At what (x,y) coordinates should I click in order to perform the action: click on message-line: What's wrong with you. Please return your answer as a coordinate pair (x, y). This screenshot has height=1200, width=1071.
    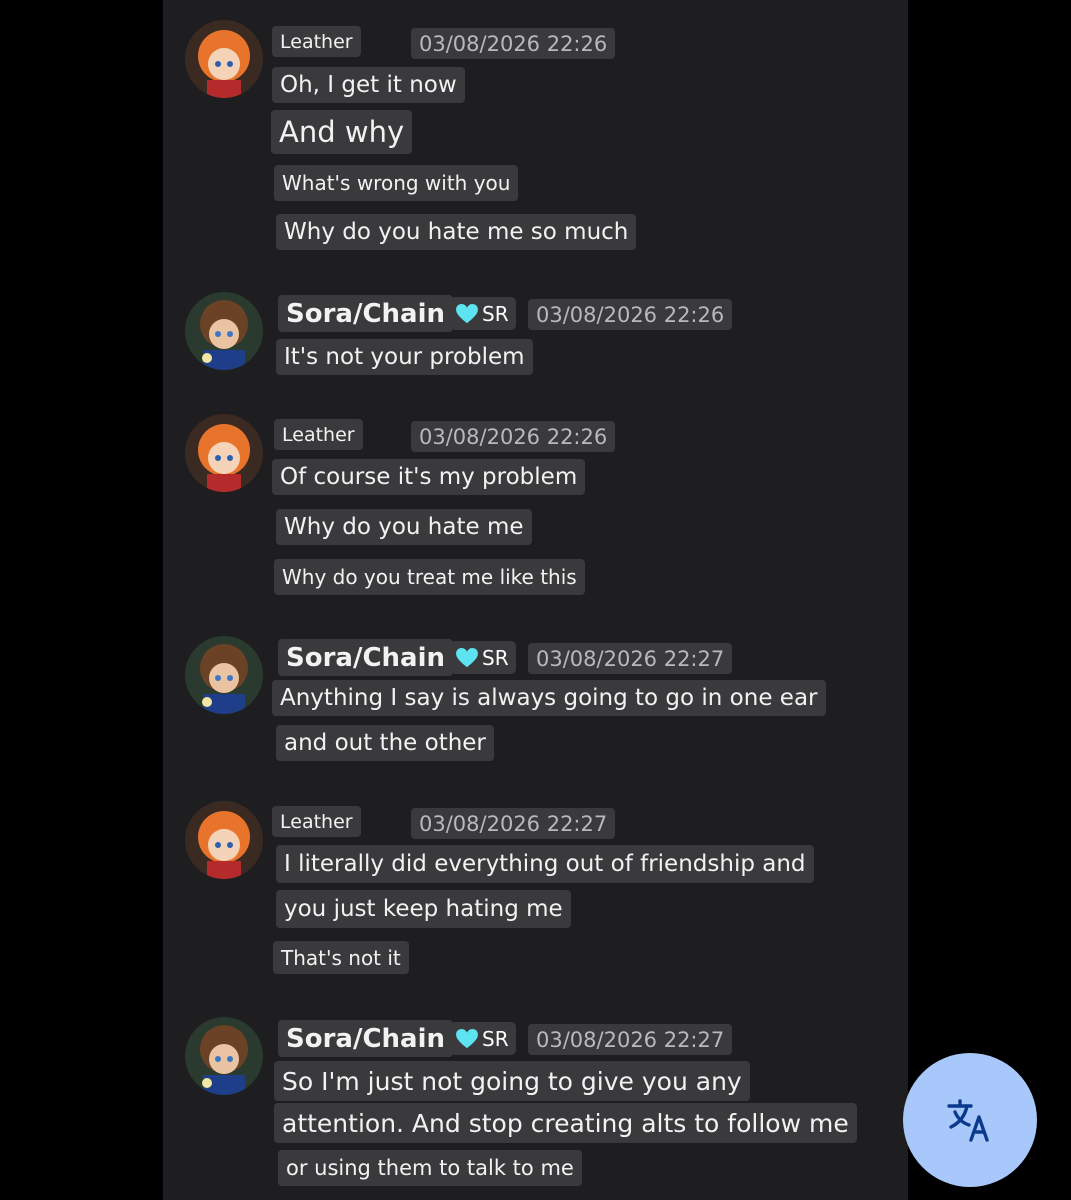
    Looking at the image, I should click on (396, 183).